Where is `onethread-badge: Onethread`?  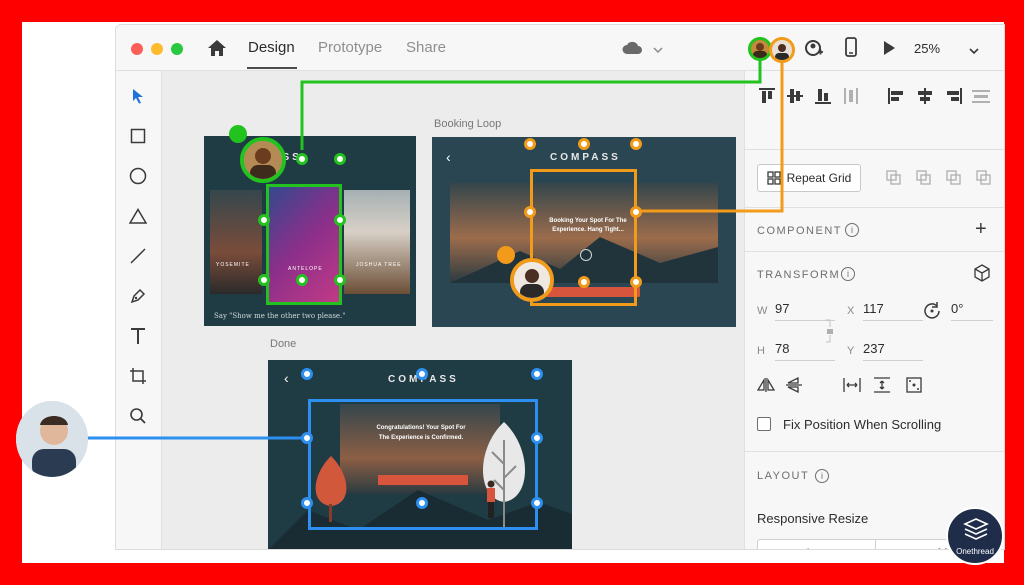 onethread-badge: Onethread is located at coordinates (975, 536).